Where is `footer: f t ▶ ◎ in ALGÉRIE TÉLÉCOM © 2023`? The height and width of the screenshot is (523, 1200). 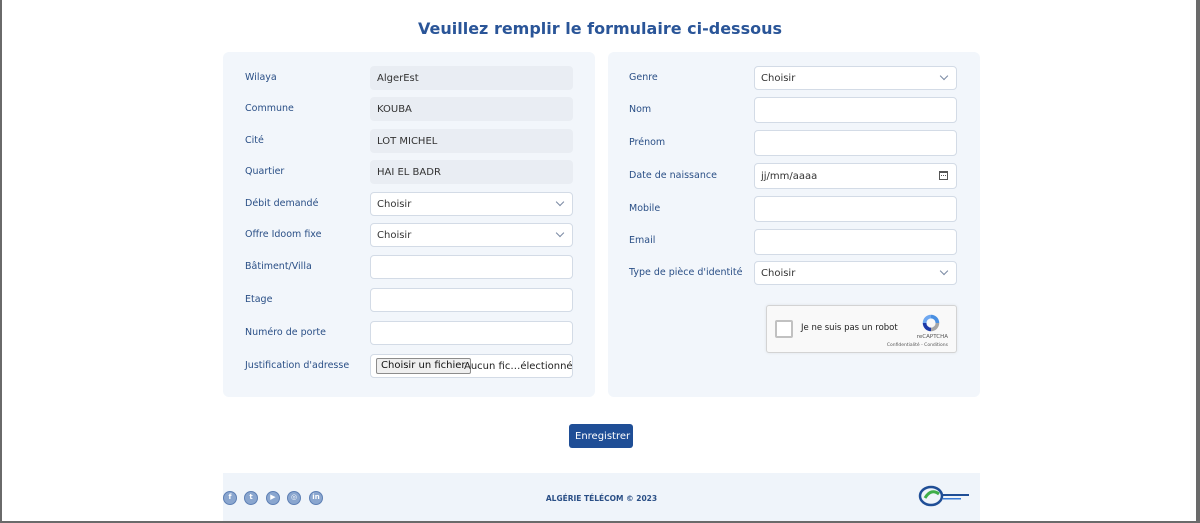
footer: f t ▶ ◎ in ALGÉRIE TÉLÉCOM © 2023 is located at coordinates (601, 497).